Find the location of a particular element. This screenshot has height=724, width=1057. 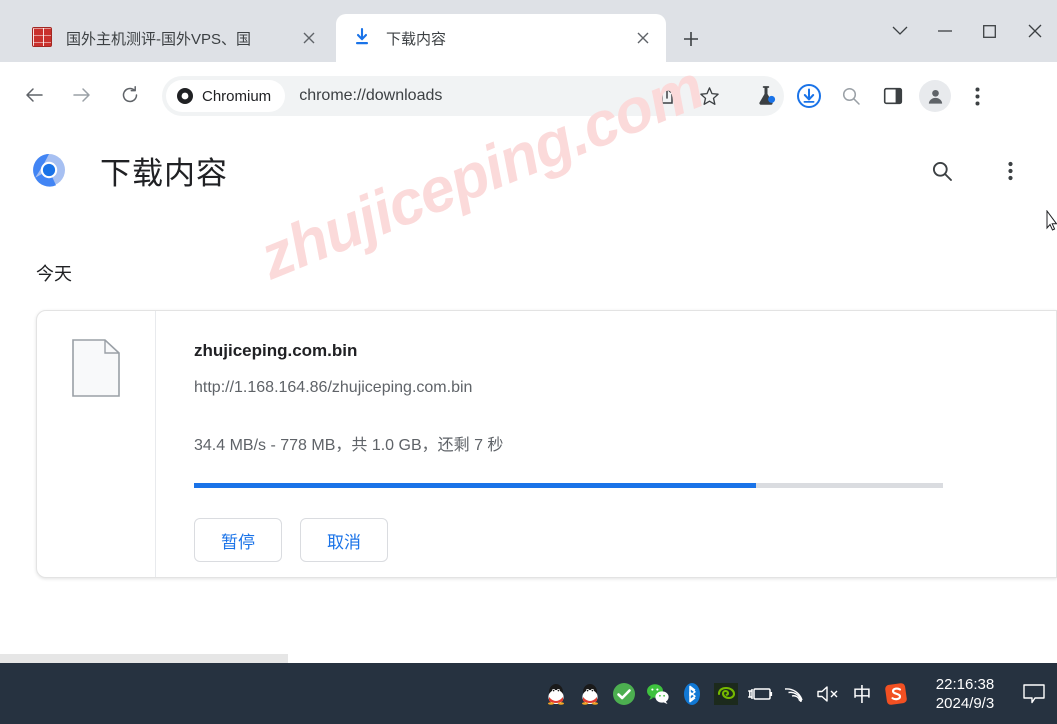

profile-avatar-icon is located at coordinates (935, 96).